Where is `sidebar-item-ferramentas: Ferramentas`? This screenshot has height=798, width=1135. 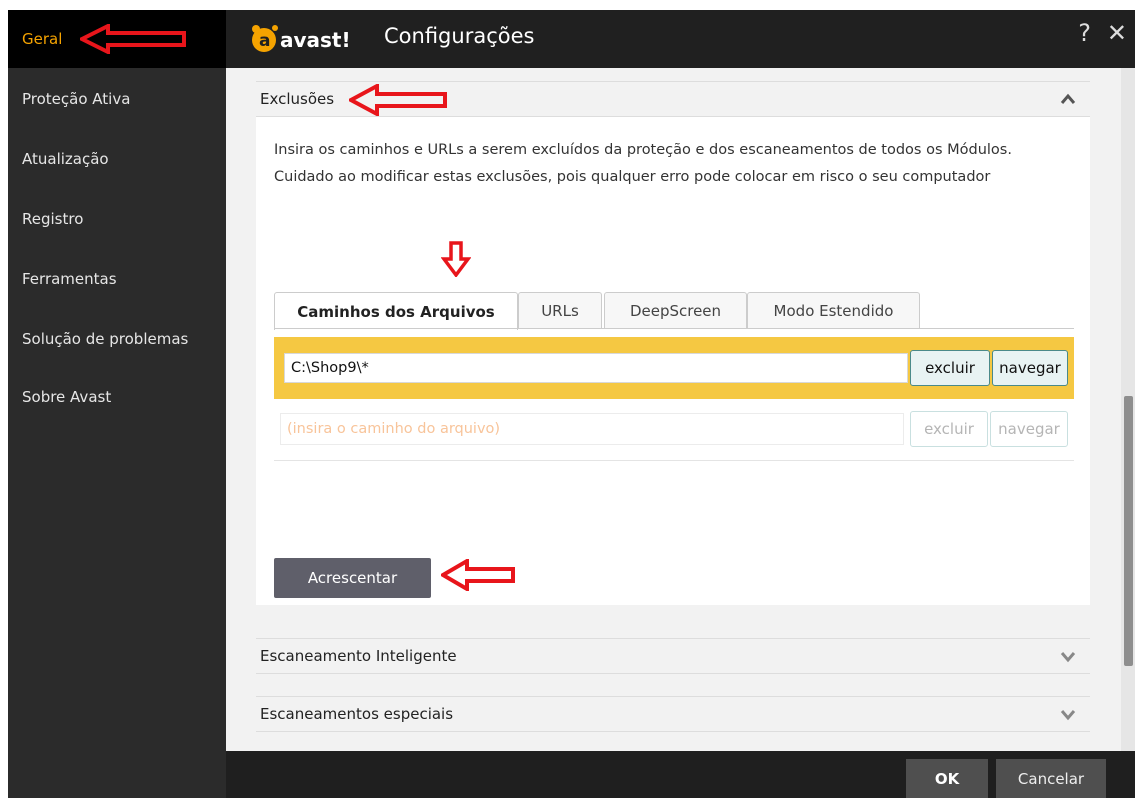
sidebar-item-ferramentas: Ferramentas is located at coordinates (117, 279).